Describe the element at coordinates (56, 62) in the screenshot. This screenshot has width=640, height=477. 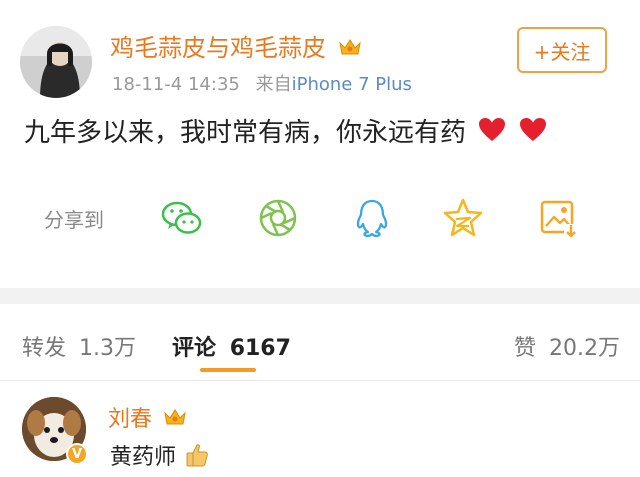
I see `author-avatar` at that location.